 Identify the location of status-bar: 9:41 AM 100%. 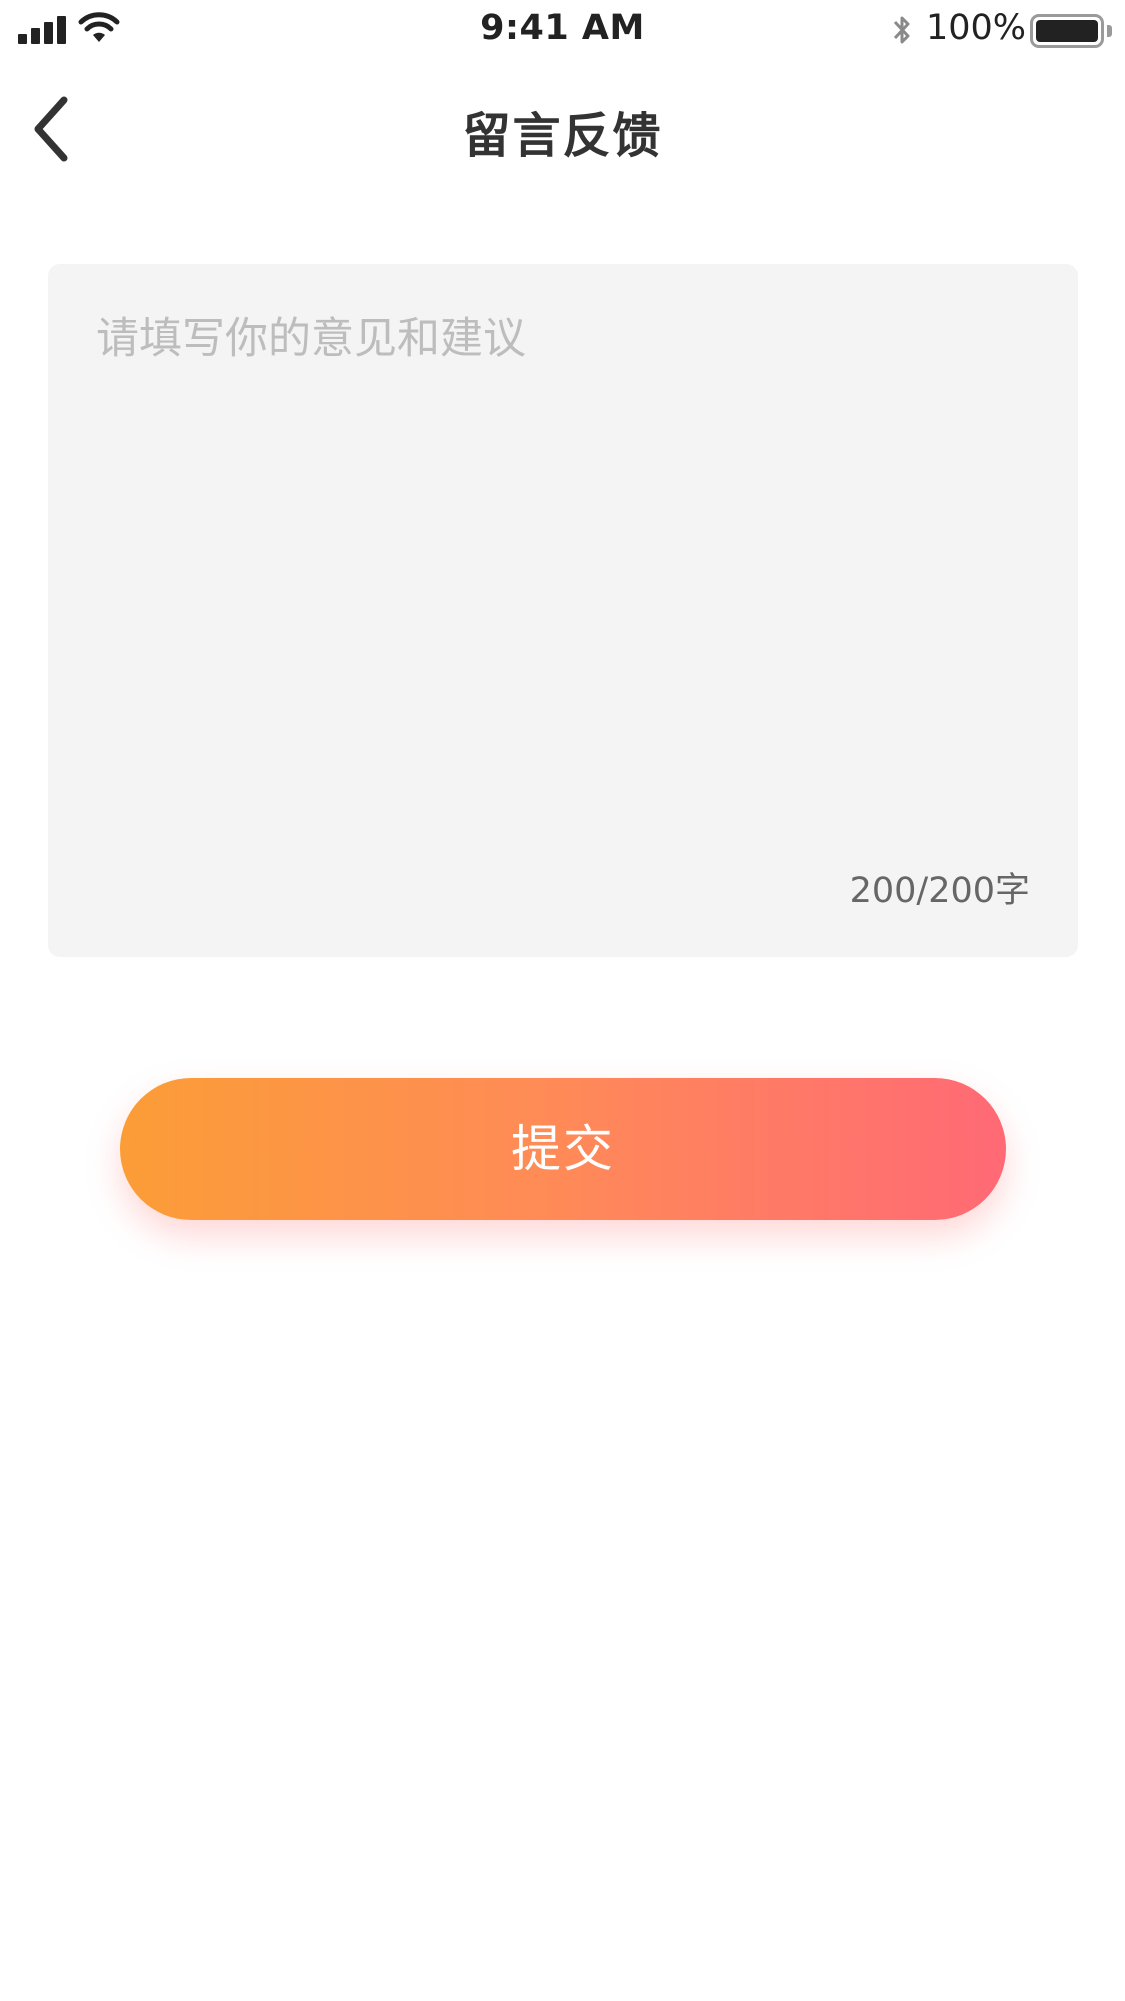
(562, 30).